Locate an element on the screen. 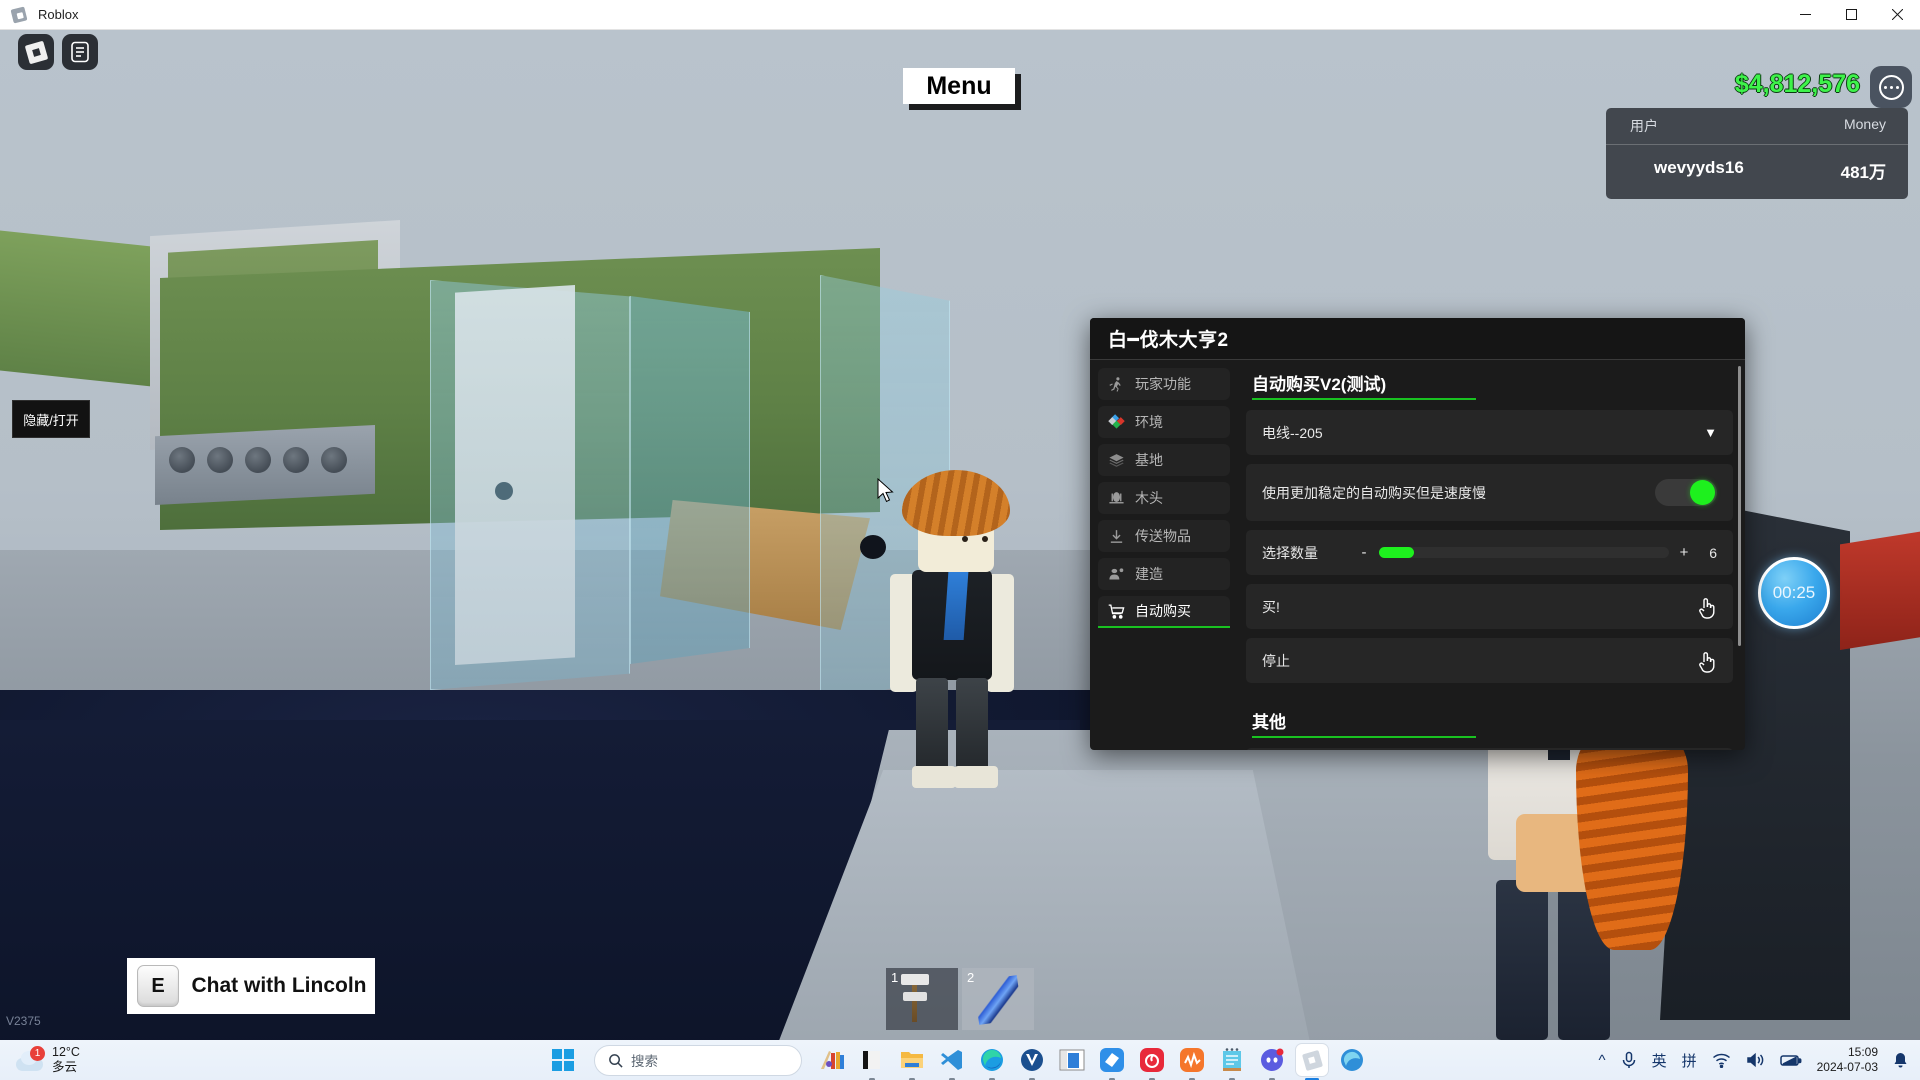 Image resolution: width=1920 pixels, height=1080 pixels. taskbar-clock: 15:09 2024-07-03 is located at coordinates (1847, 1060).